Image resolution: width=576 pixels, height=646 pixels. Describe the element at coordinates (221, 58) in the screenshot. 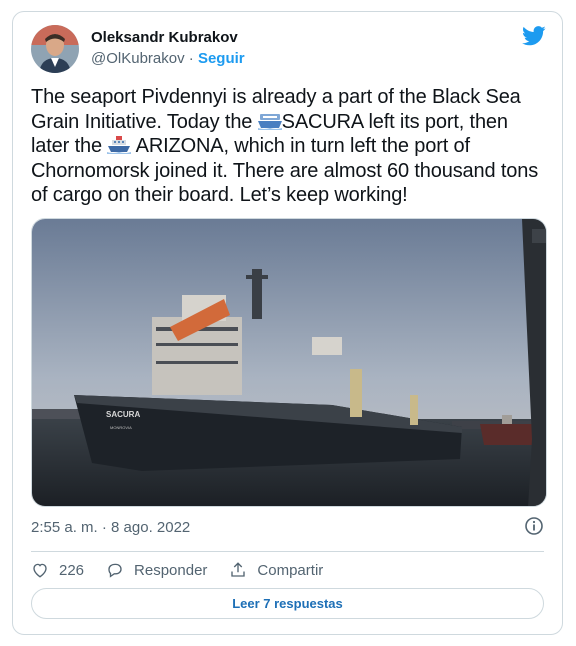

I see `follow-button: Seguir` at that location.